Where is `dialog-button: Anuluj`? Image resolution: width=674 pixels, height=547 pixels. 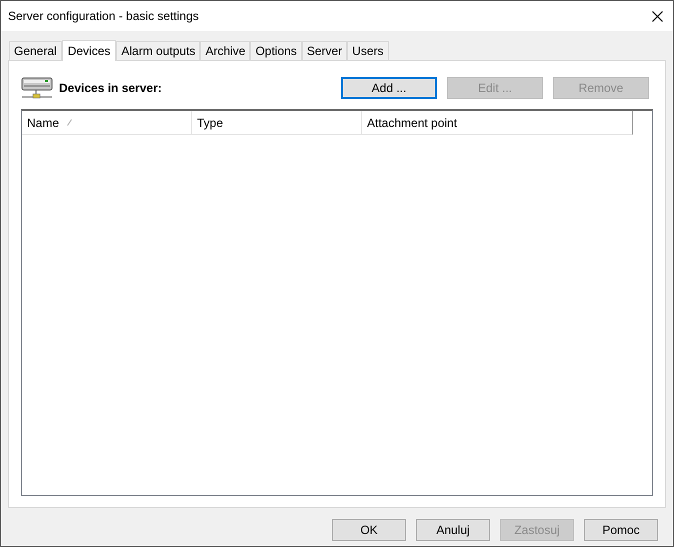
dialog-button: Anuluj is located at coordinates (453, 530).